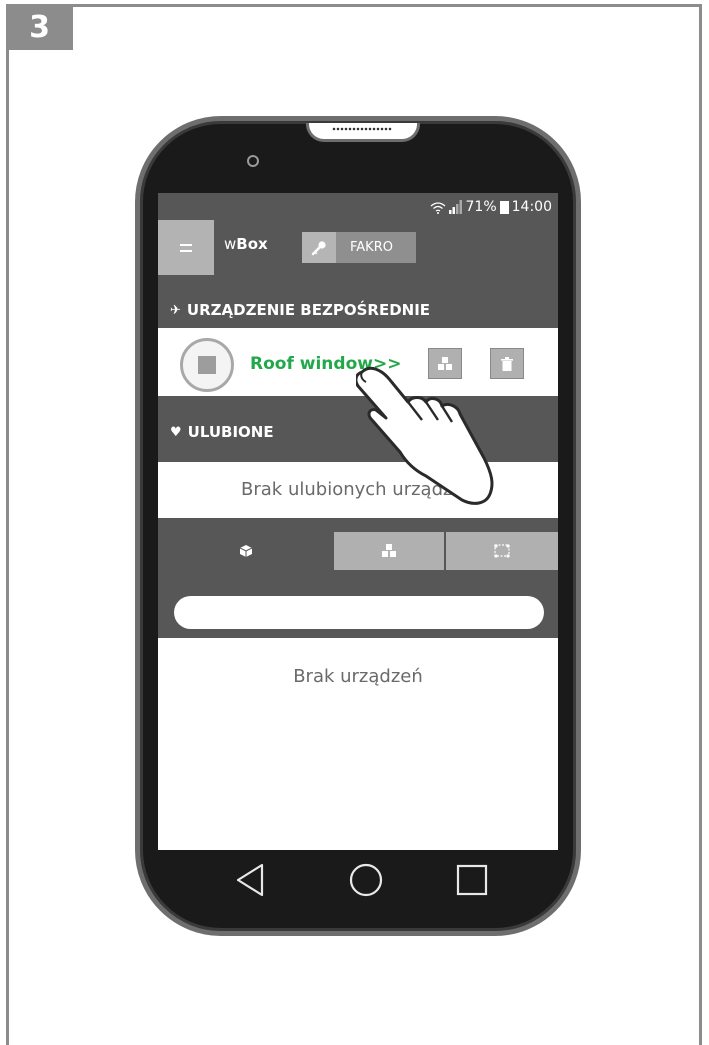  What do you see at coordinates (253, 161) in the screenshot?
I see `front-camera` at bounding box center [253, 161].